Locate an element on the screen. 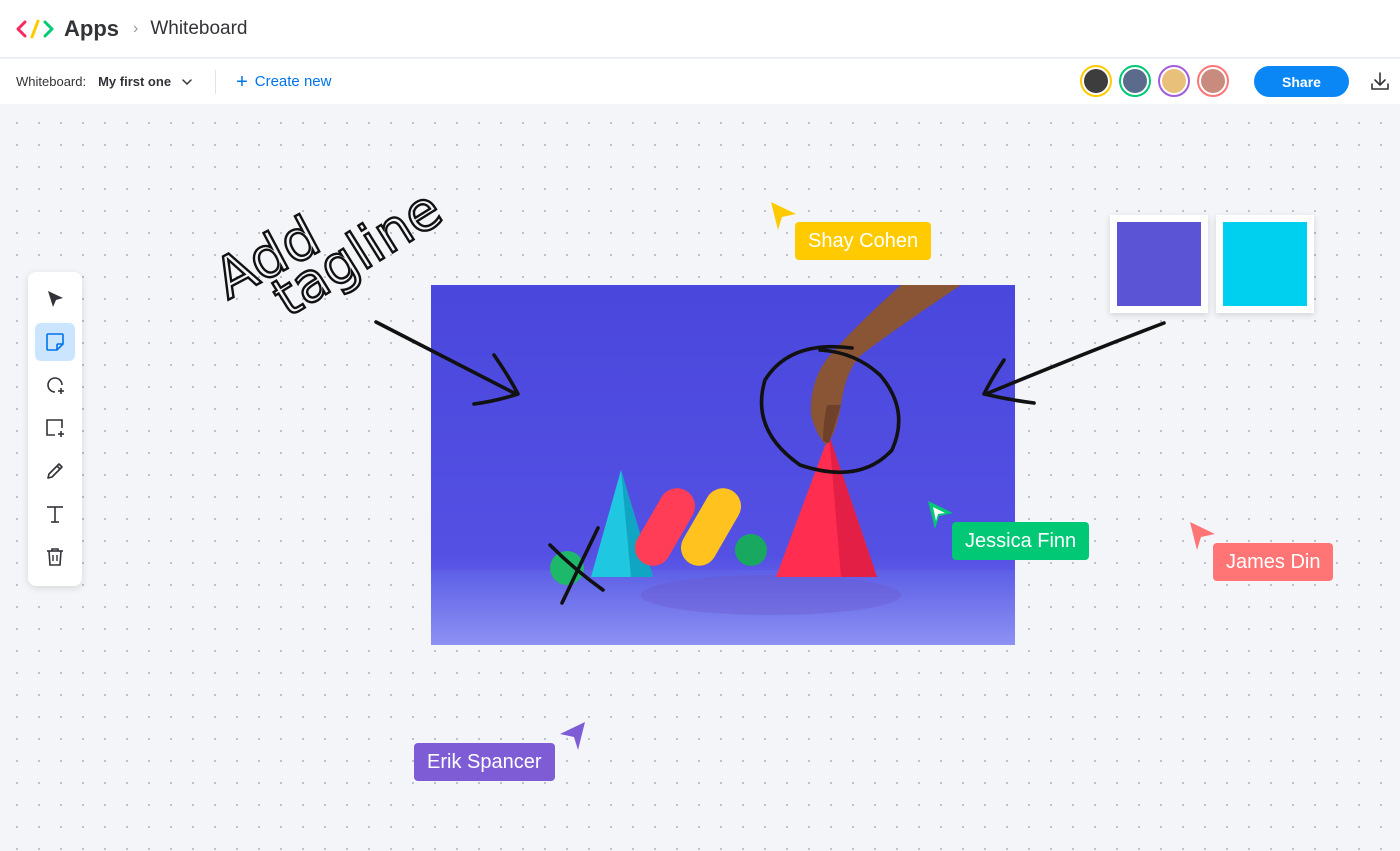 The image size is (1400, 851). pen-icon is located at coordinates (55, 471).